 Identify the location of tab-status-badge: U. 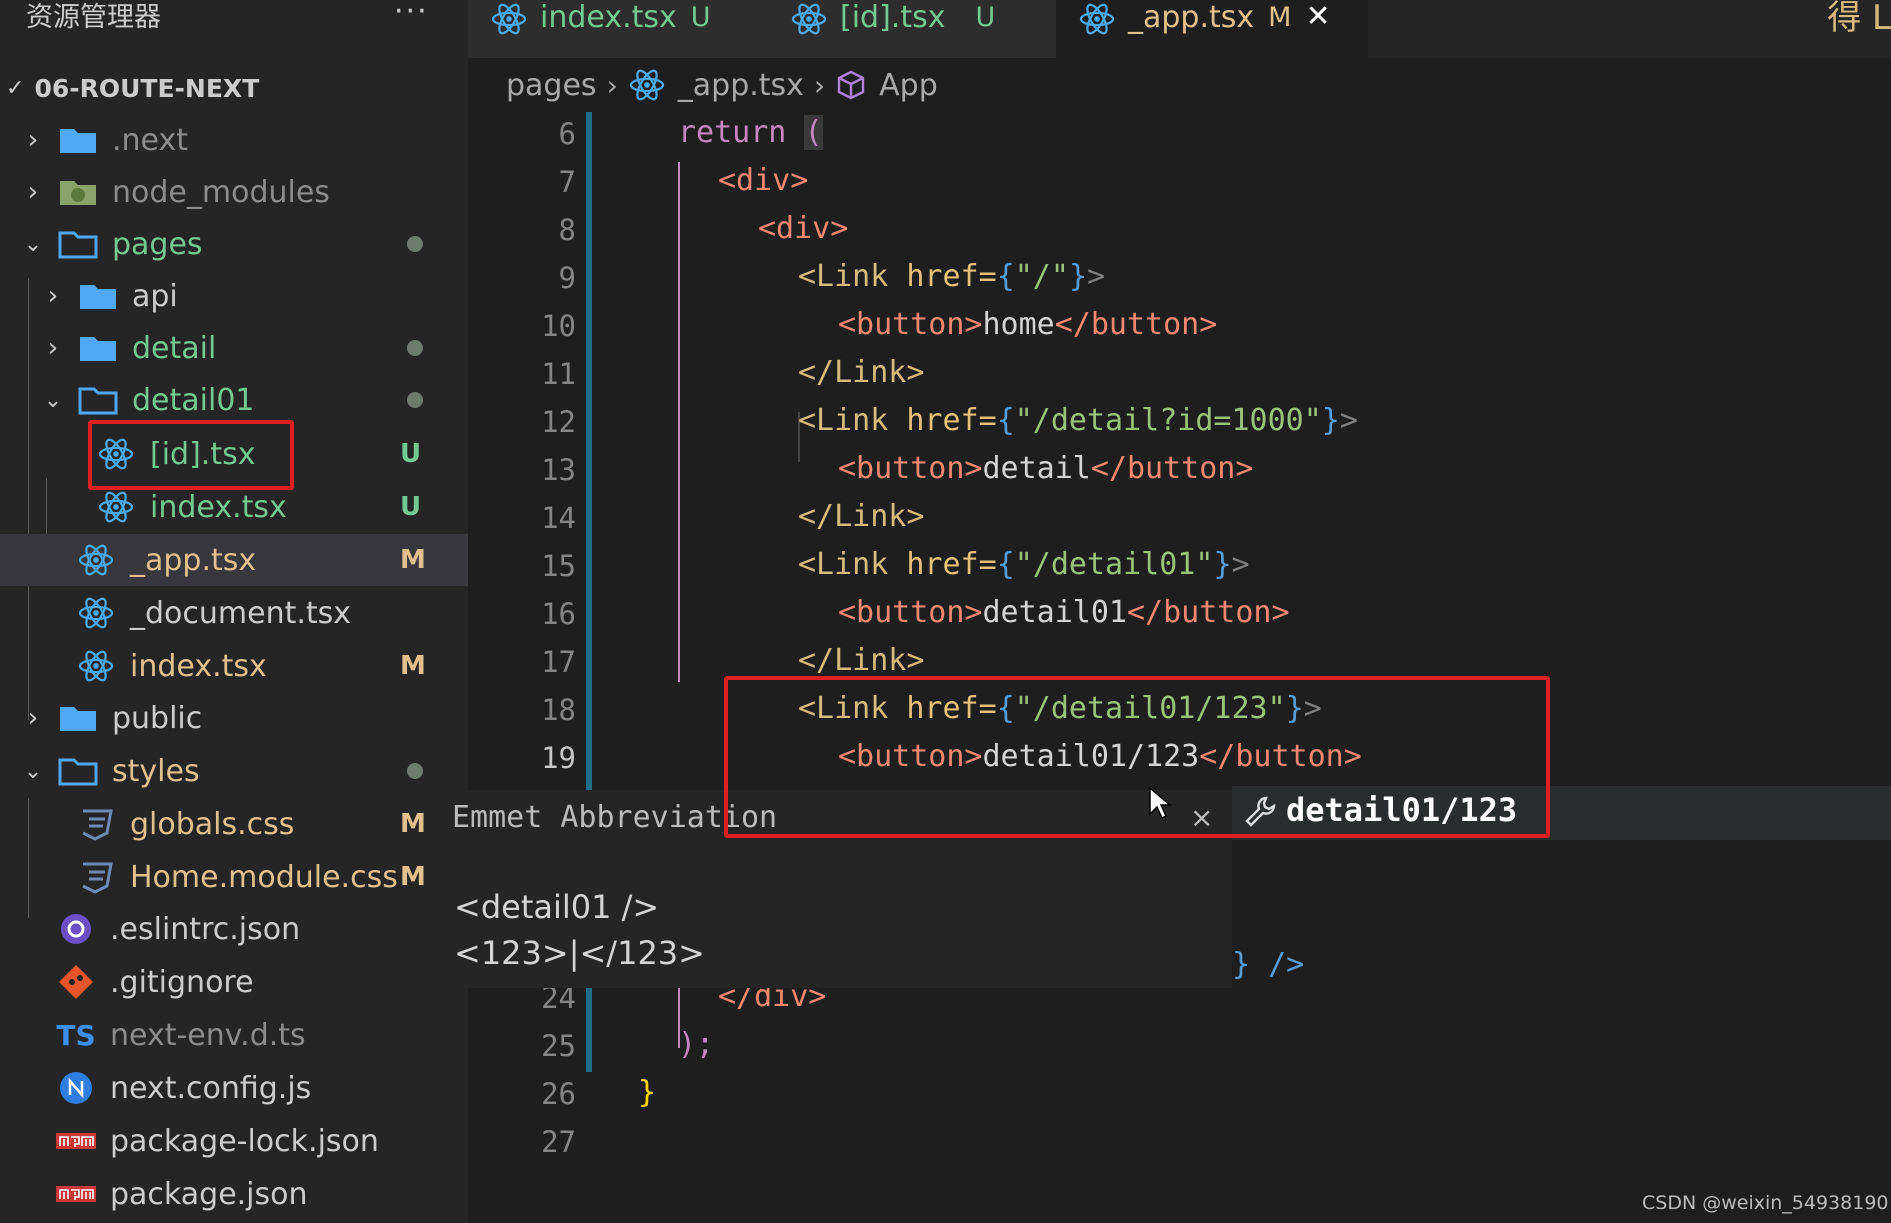
(700, 17).